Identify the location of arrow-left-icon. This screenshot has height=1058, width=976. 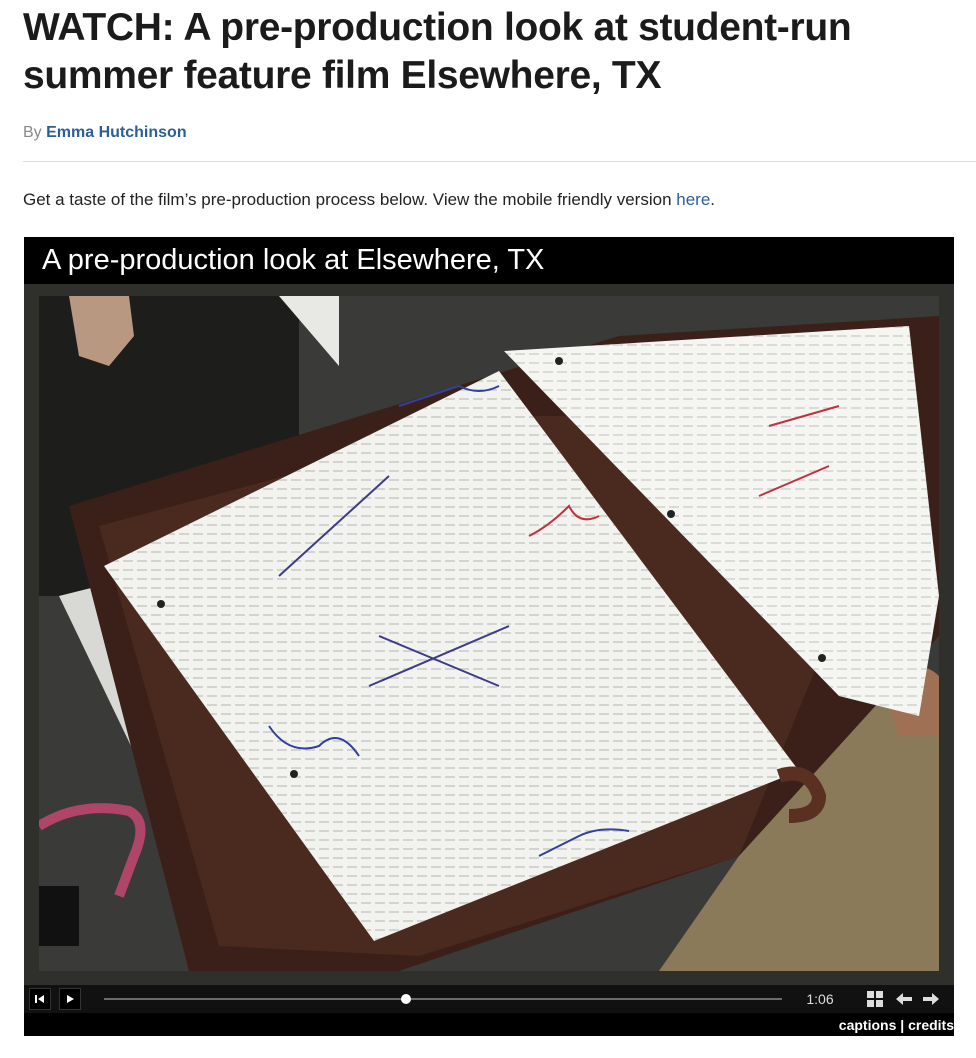
(904, 999).